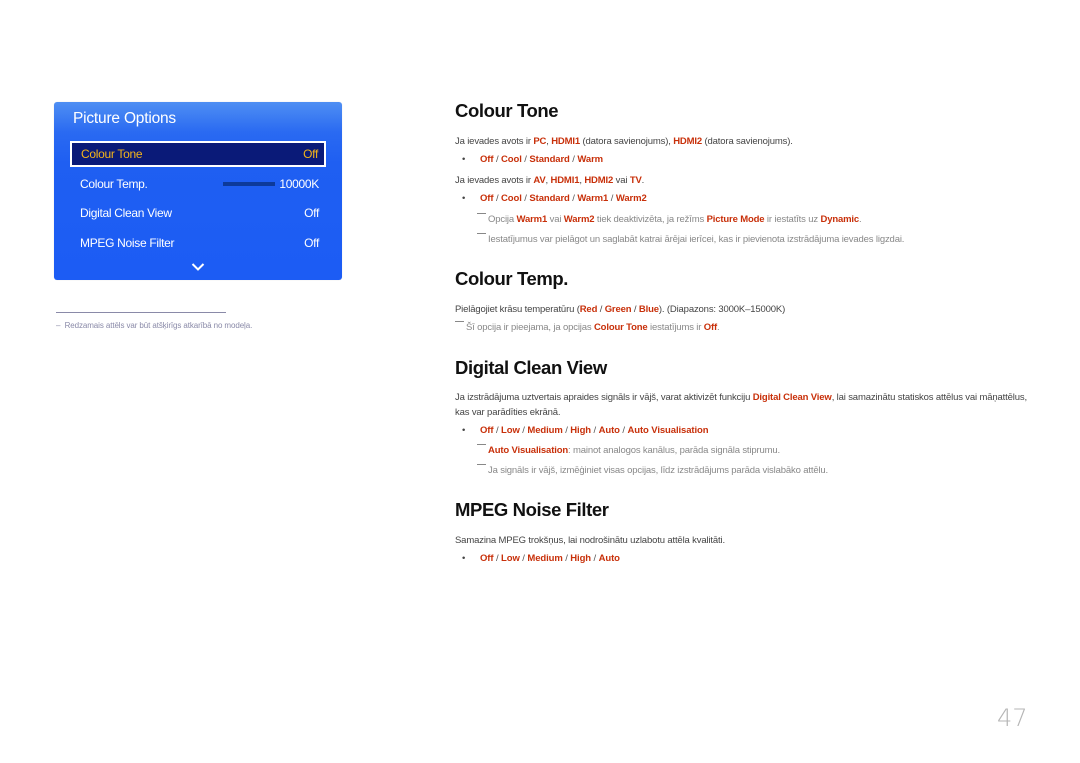 This screenshot has height=763, width=1080. What do you see at coordinates (124, 118) in the screenshot?
I see `menu-title: Picture Options` at bounding box center [124, 118].